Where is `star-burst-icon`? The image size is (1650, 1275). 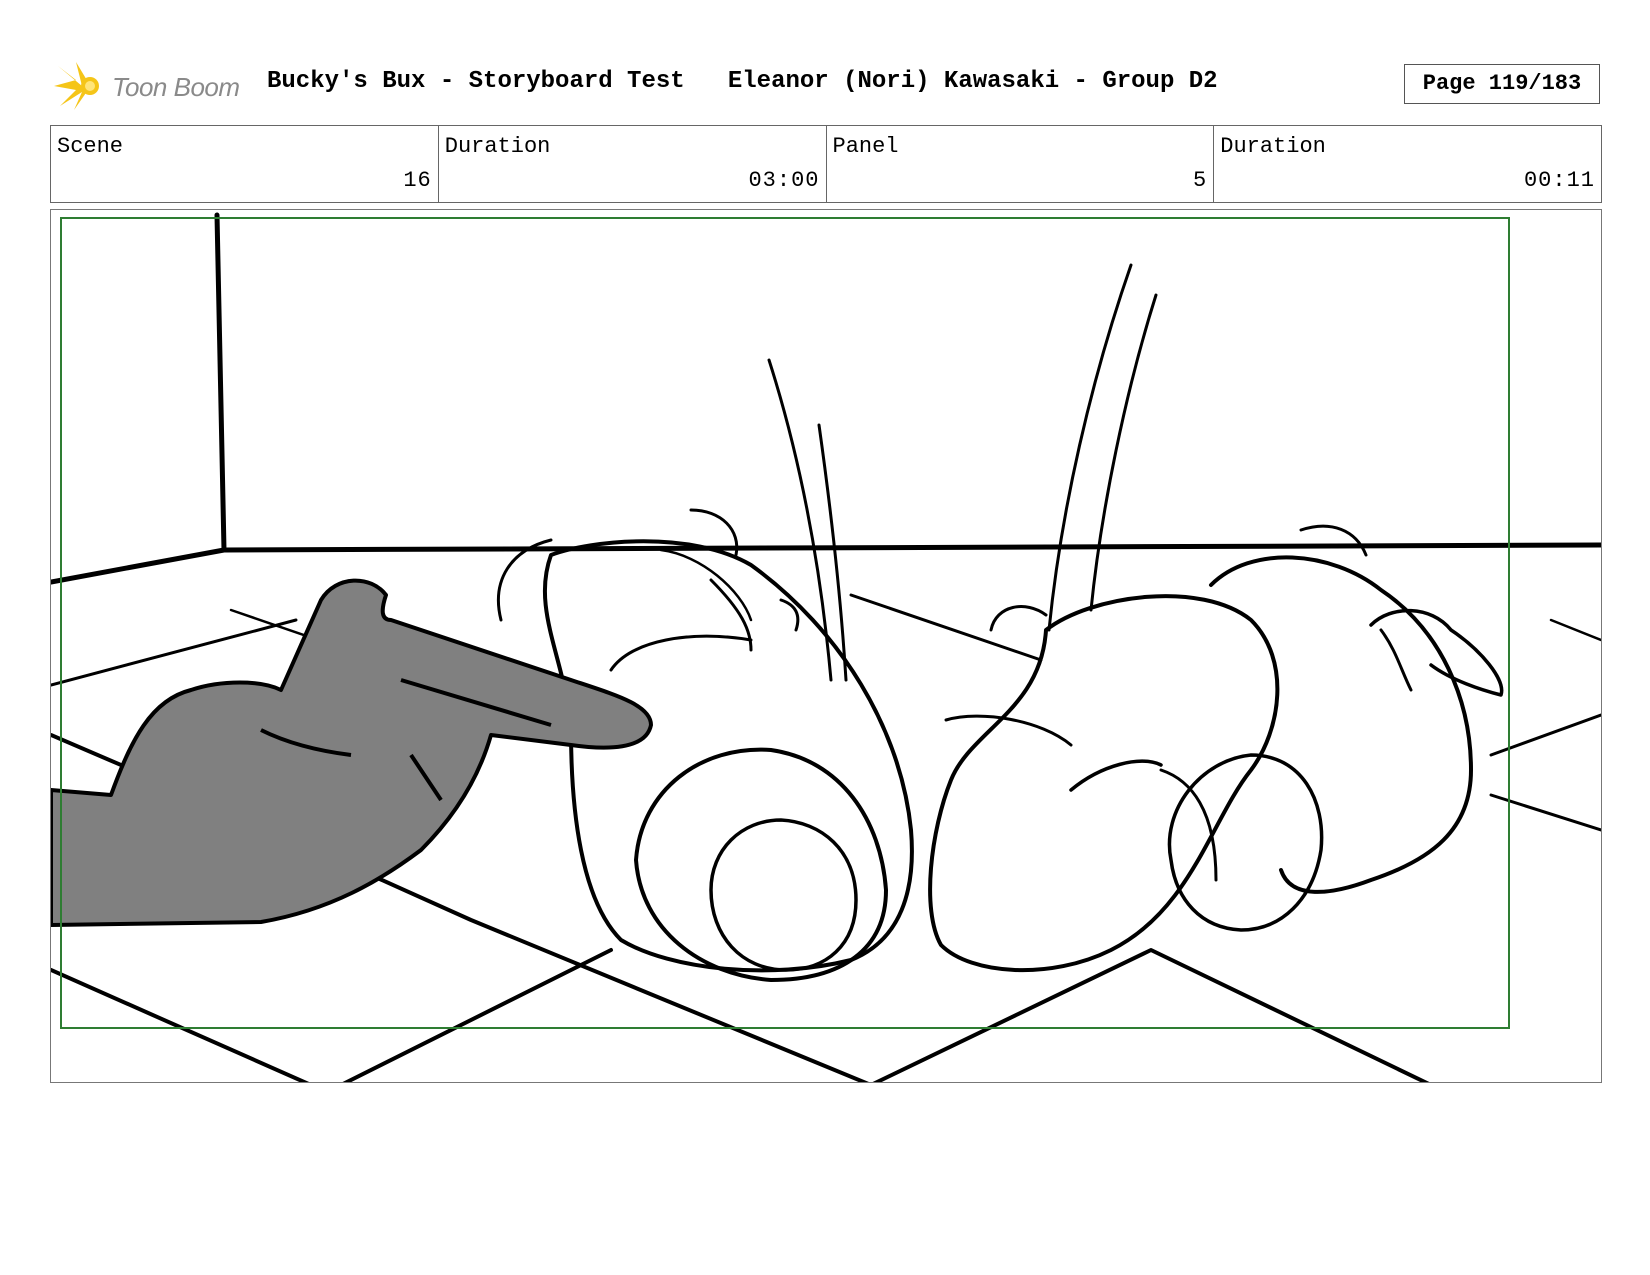
star-burst-icon is located at coordinates (76, 86).